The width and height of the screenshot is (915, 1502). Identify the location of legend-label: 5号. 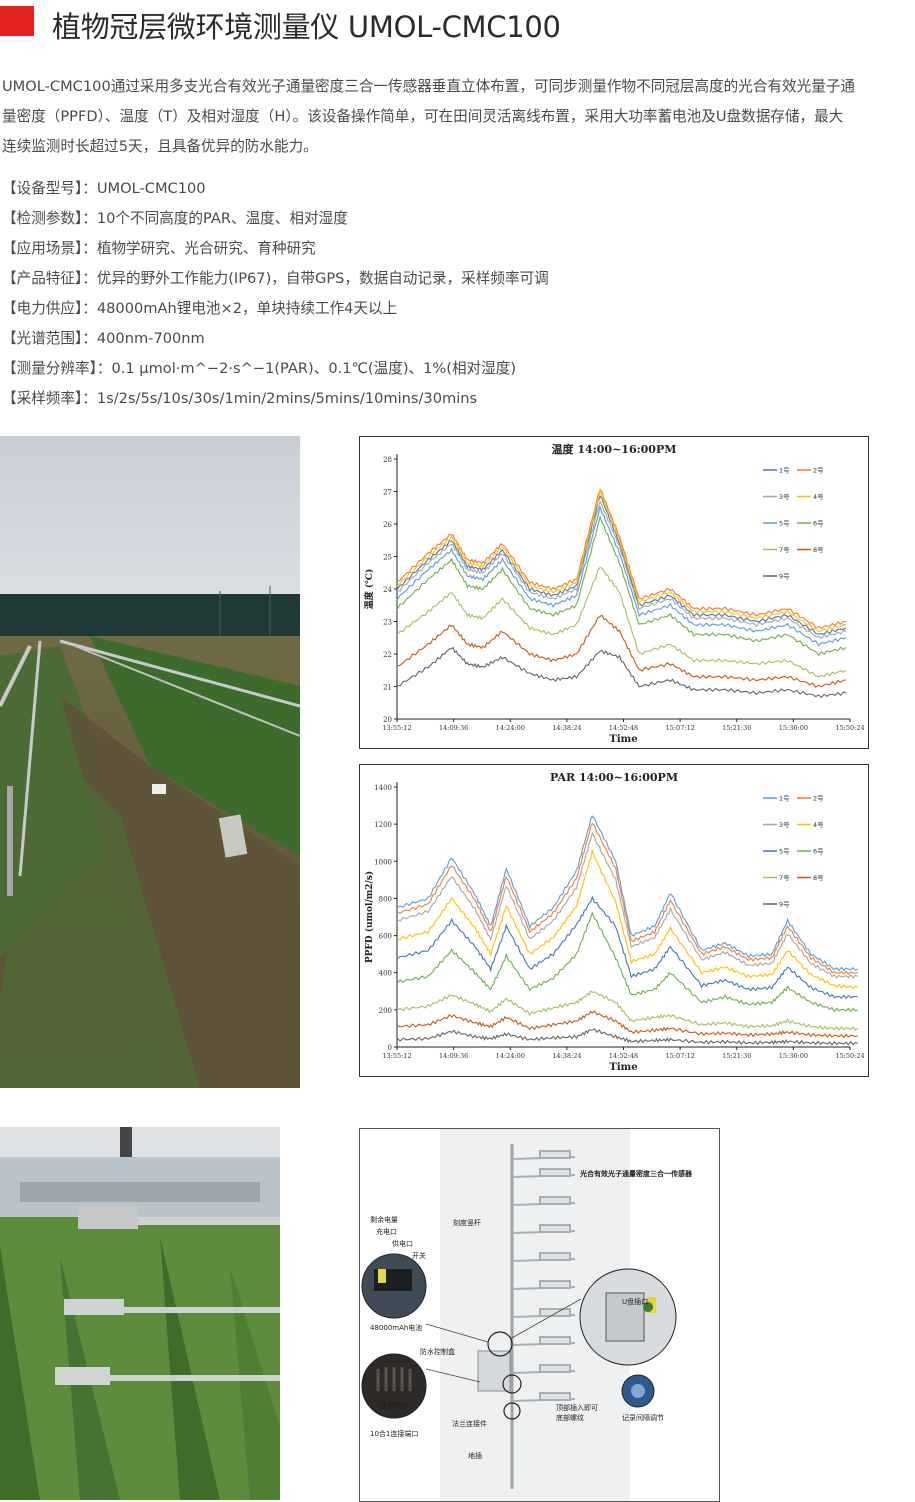
(784, 852).